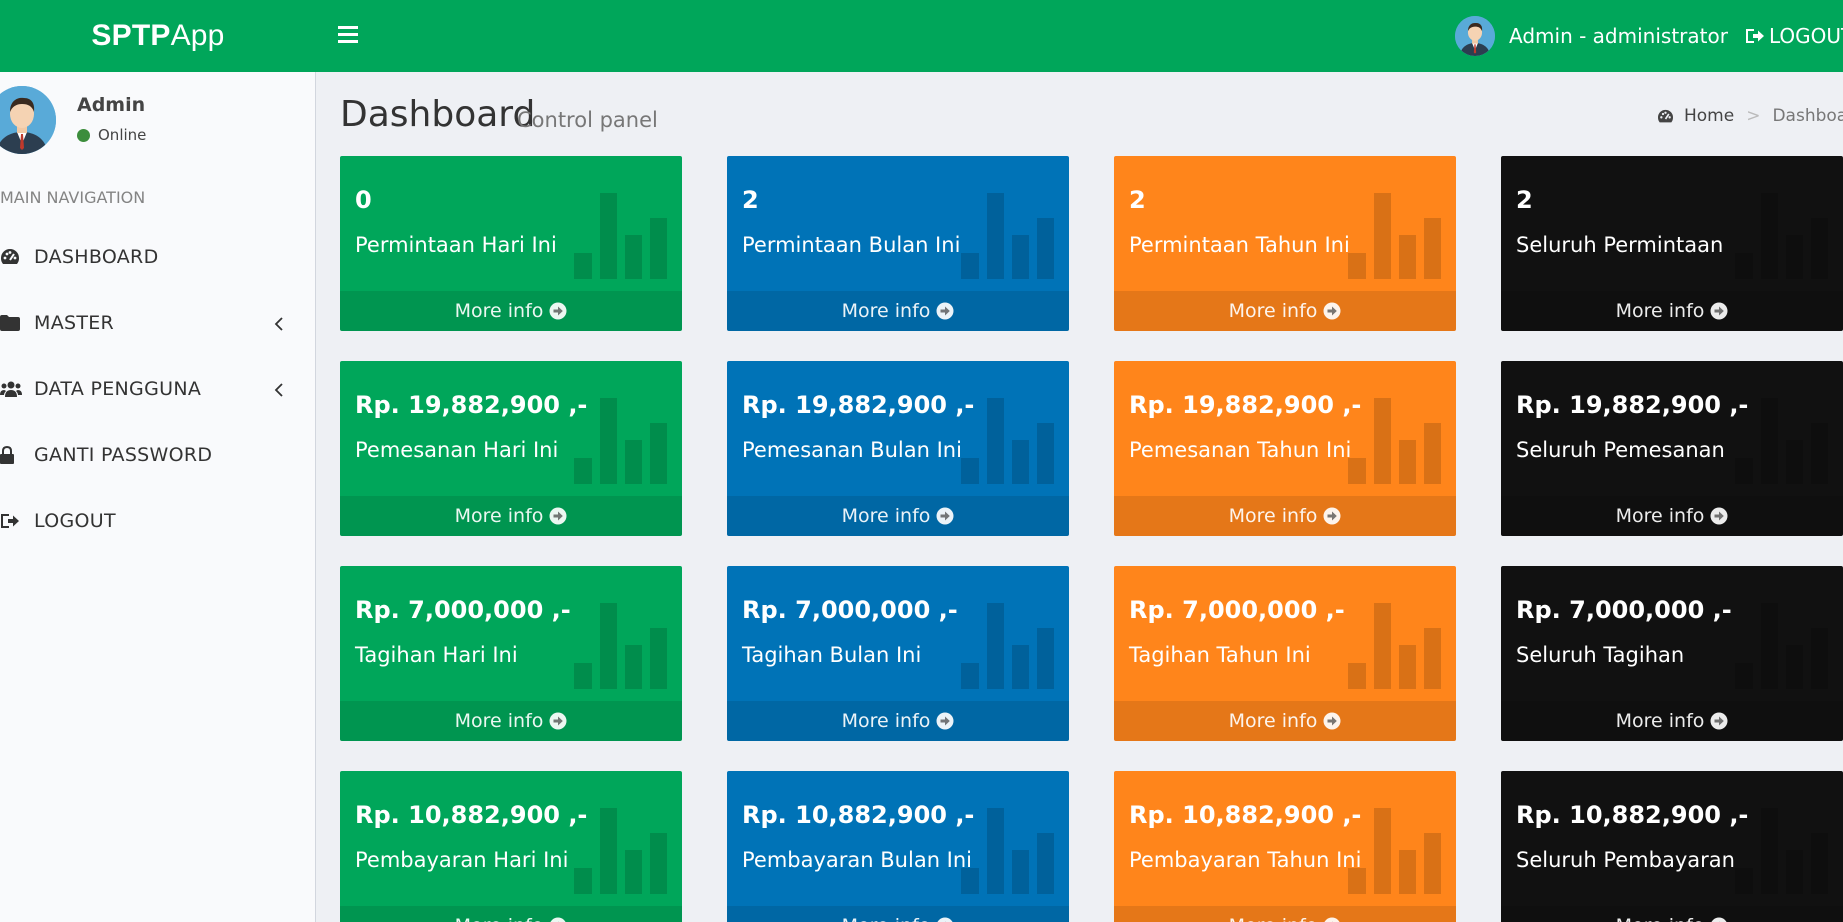 The image size is (1843, 922). Describe the element at coordinates (1091, 117) in the screenshot. I see `content-header: Dashboard Control panel Home > Dashboard` at that location.